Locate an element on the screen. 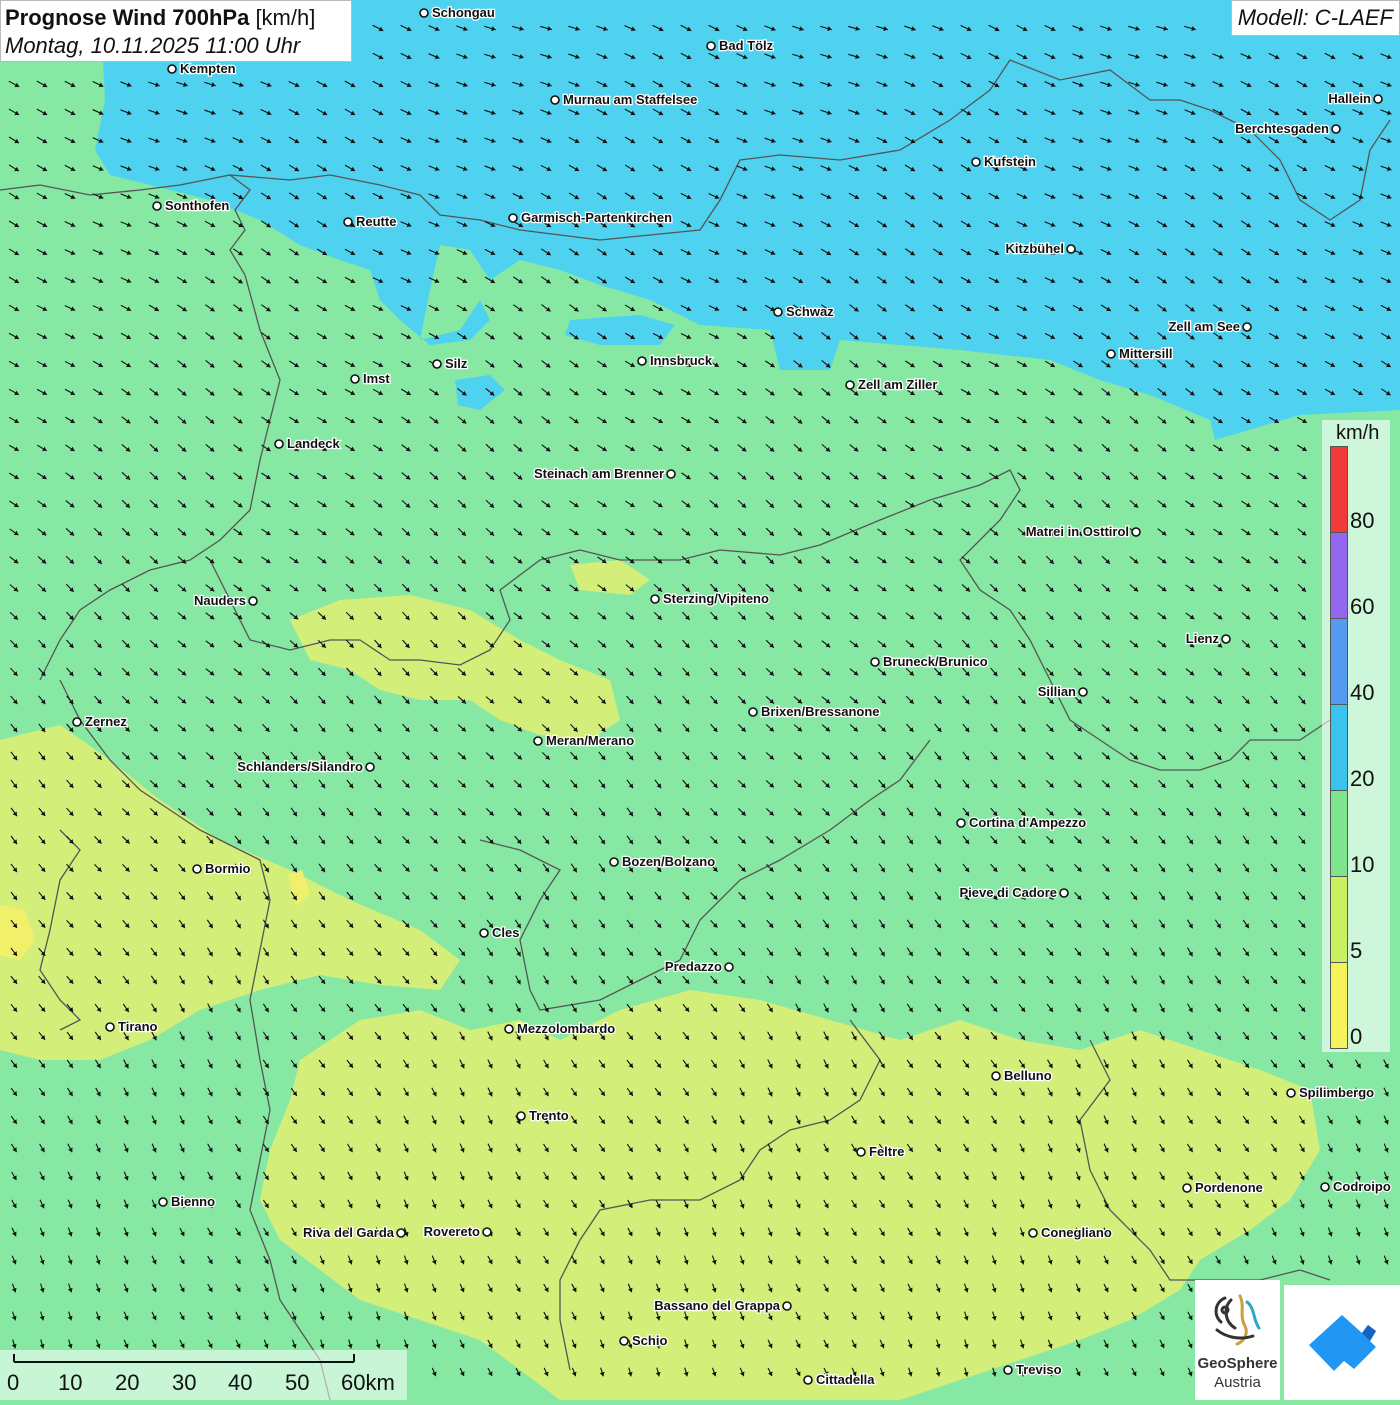 The height and width of the screenshot is (1405, 1400). city-marker: Sonthofen is located at coordinates (191, 205).